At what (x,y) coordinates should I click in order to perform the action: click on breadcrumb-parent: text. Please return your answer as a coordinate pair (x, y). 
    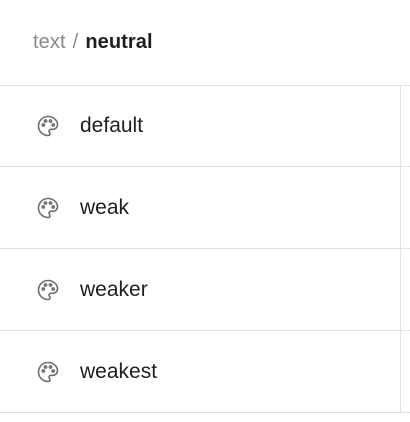
    Looking at the image, I should click on (49, 42).